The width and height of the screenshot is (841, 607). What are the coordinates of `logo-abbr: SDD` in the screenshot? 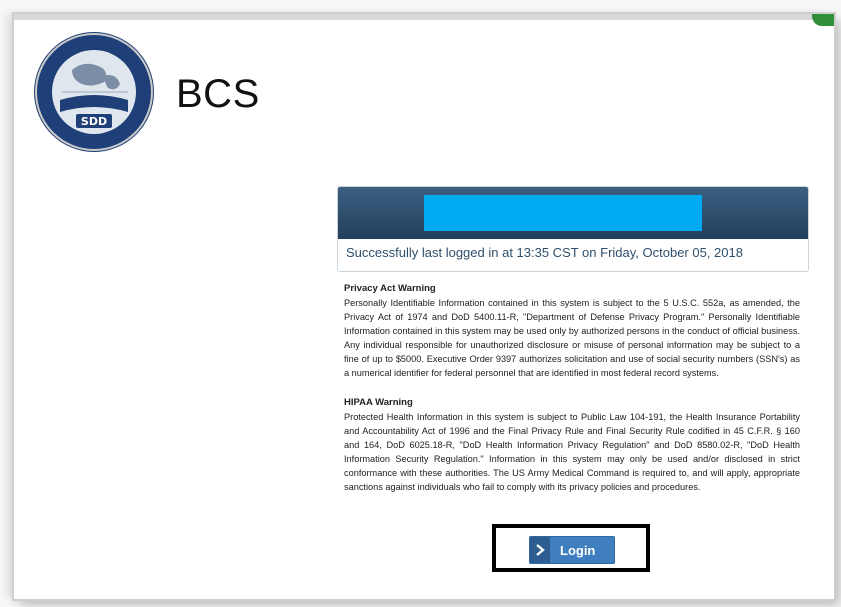 It's located at (94, 121).